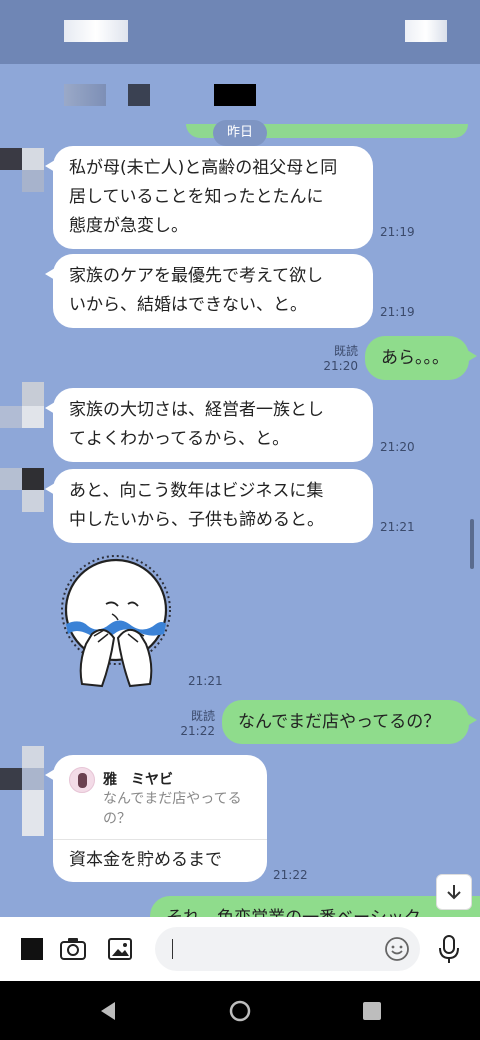  I want to click on date-separator: 昨日, so click(240, 133).